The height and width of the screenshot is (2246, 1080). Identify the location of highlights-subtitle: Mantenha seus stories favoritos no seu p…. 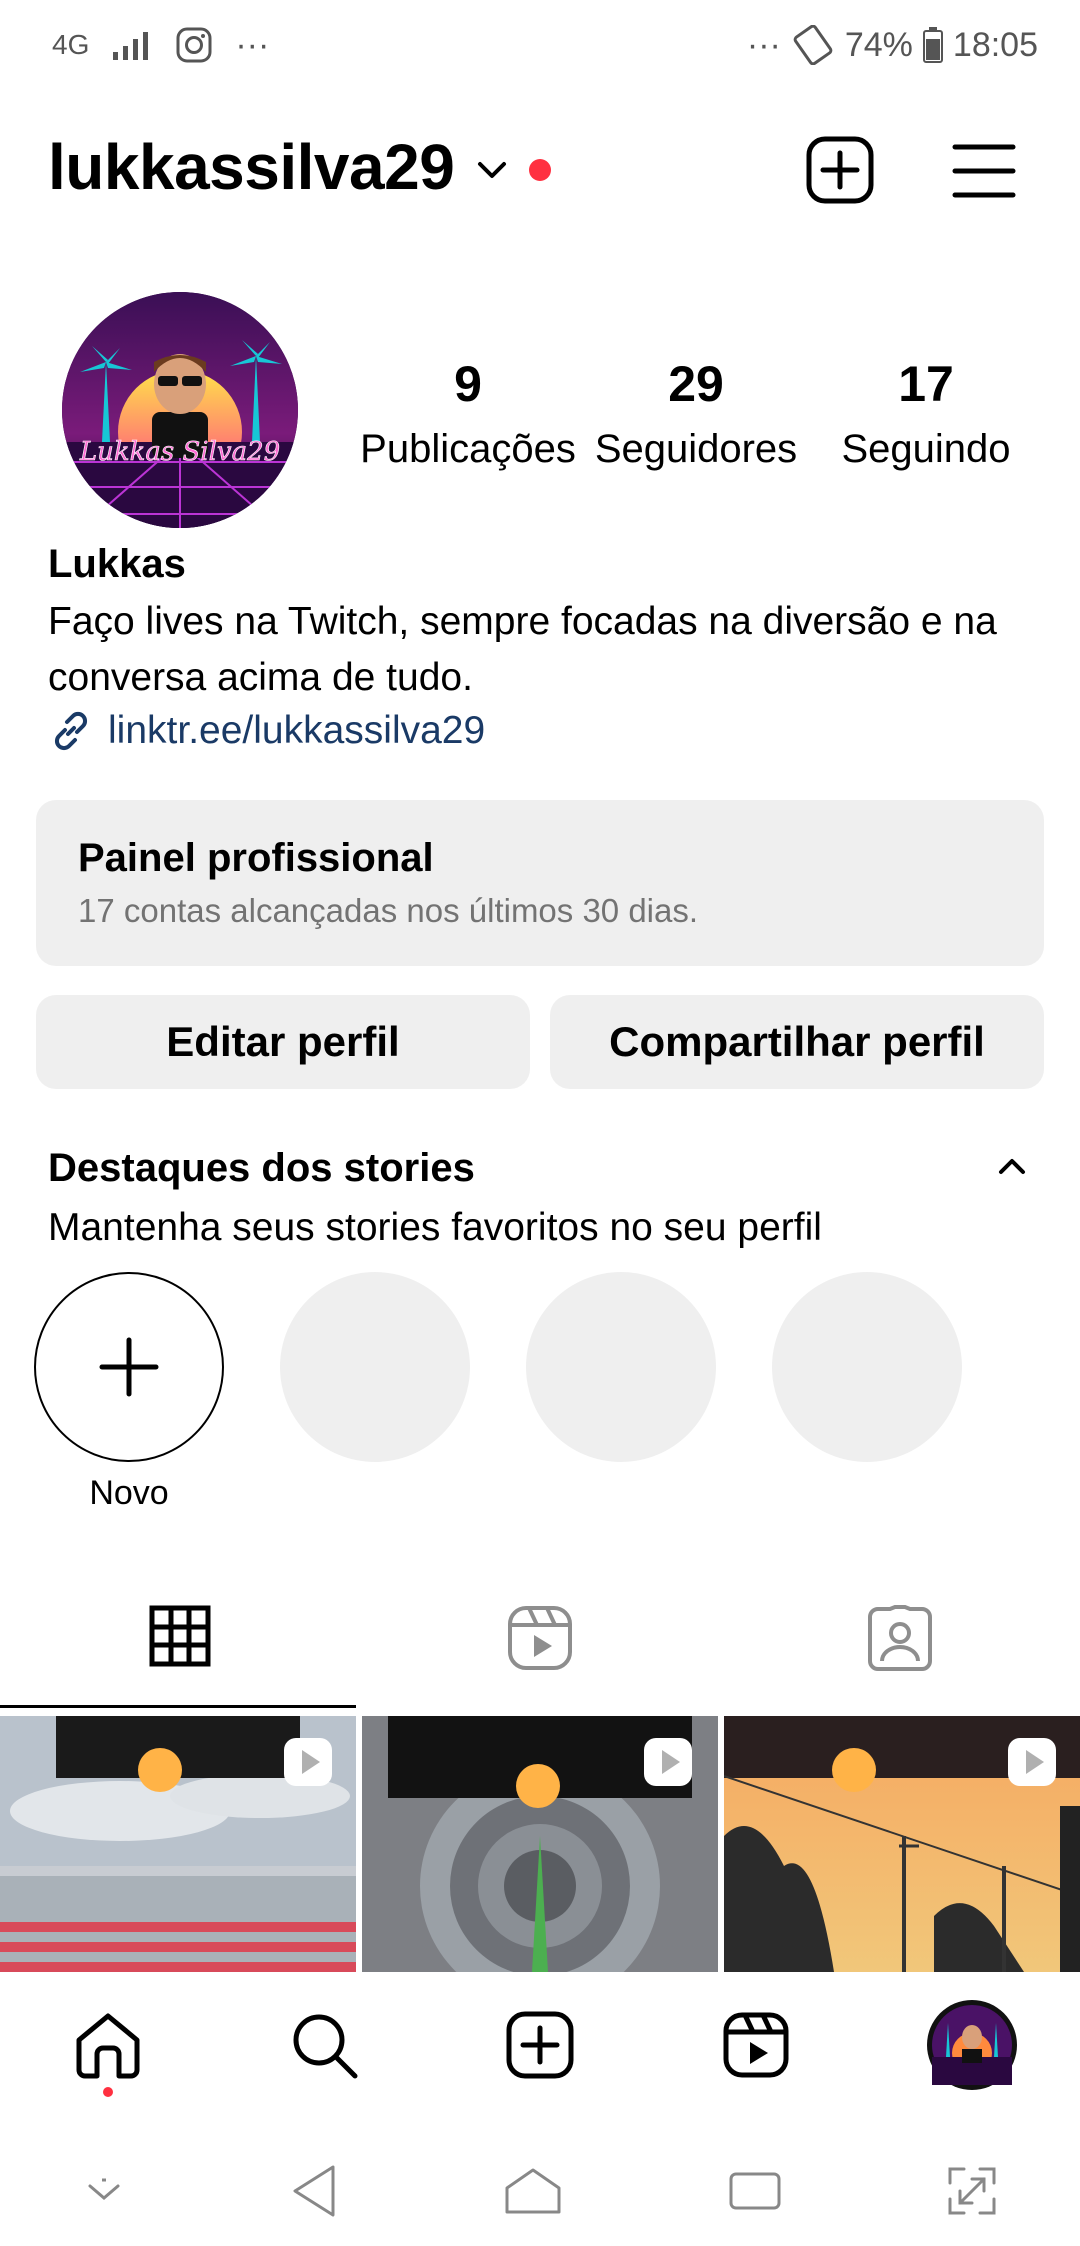
(435, 1227).